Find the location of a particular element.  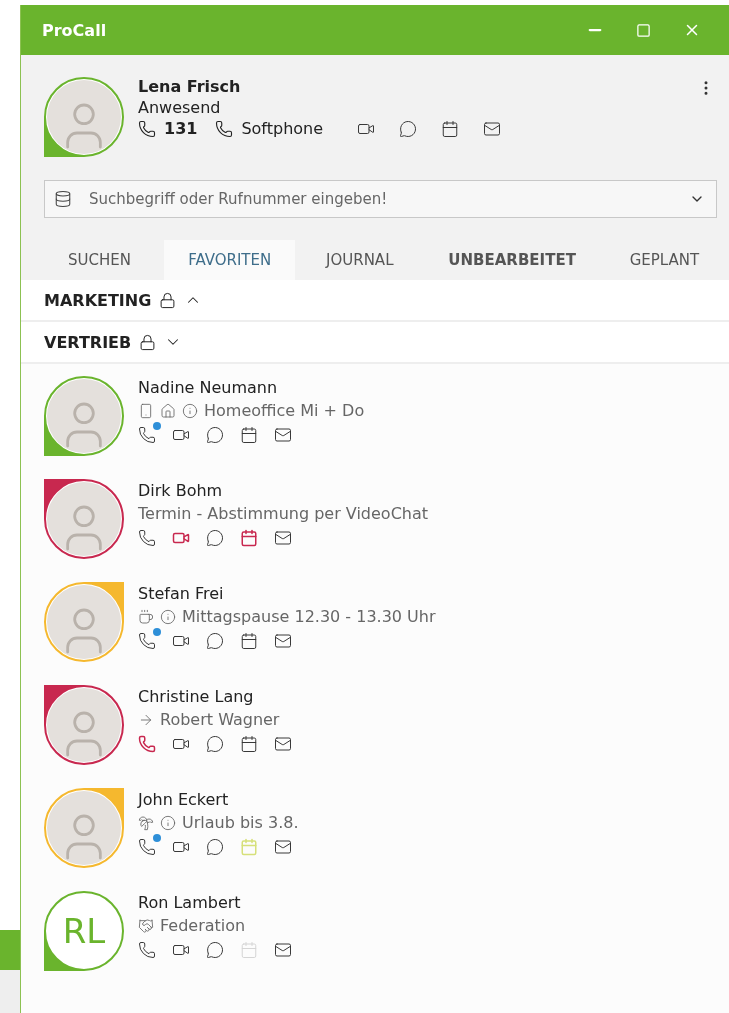

contact-status: Federation is located at coordinates (203, 925).